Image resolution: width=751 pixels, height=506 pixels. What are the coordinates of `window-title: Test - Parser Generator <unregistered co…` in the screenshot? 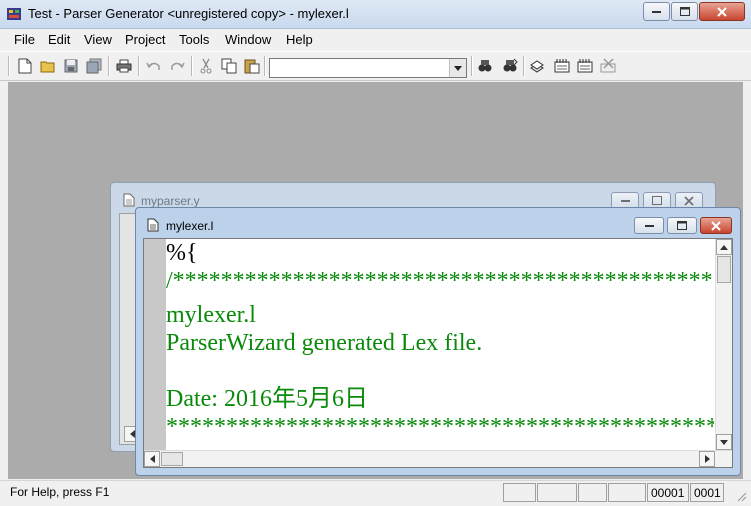 It's located at (188, 13).